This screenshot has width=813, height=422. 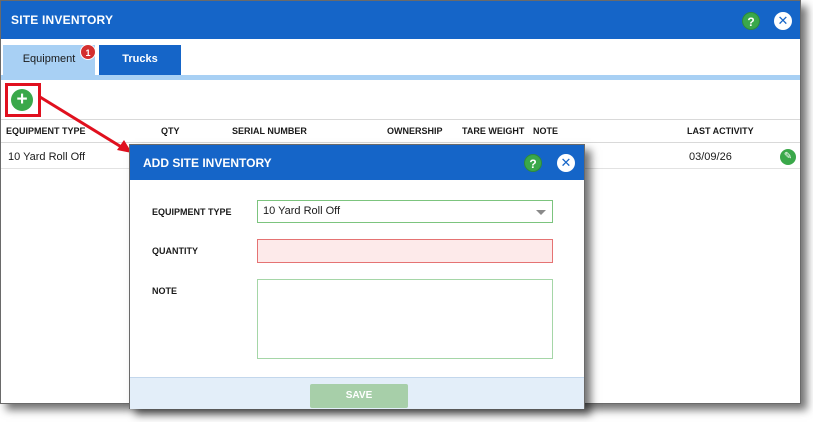 What do you see at coordinates (405, 211) in the screenshot?
I see `equipment-type-select: 10 Yard Roll Off` at bounding box center [405, 211].